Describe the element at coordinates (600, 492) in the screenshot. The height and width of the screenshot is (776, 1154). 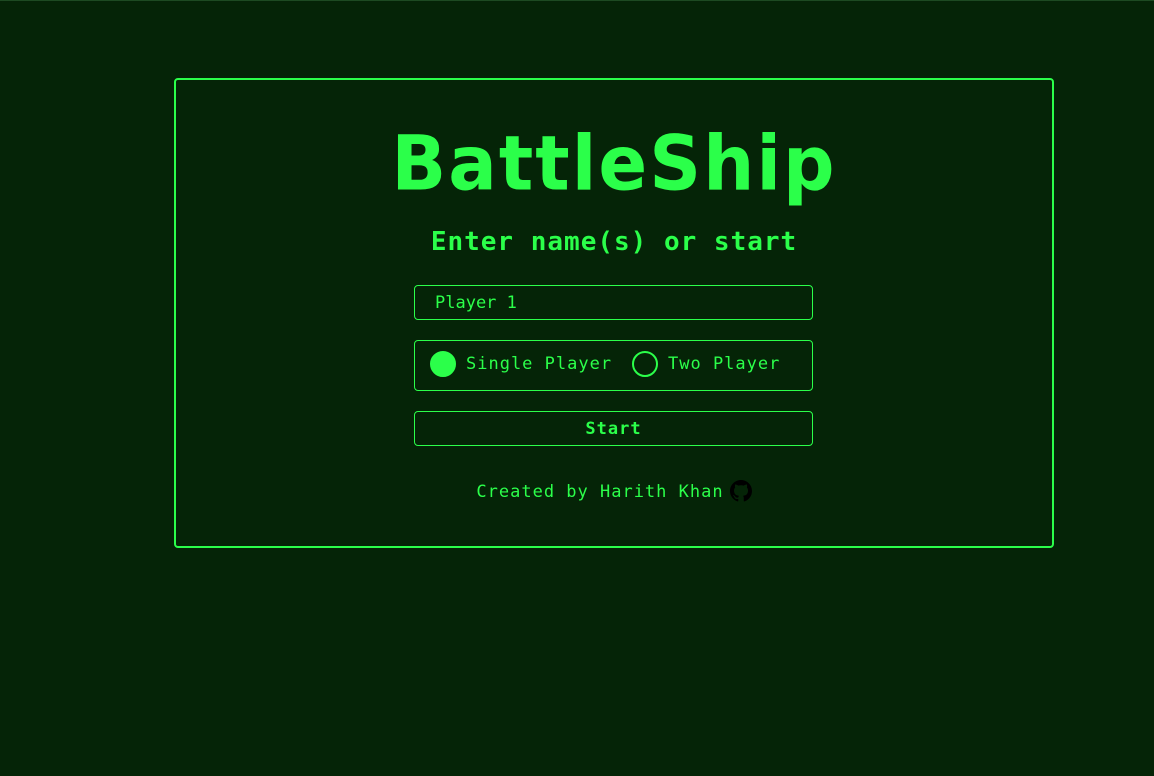
I see `credit-text: Created by Harith Khan` at that location.